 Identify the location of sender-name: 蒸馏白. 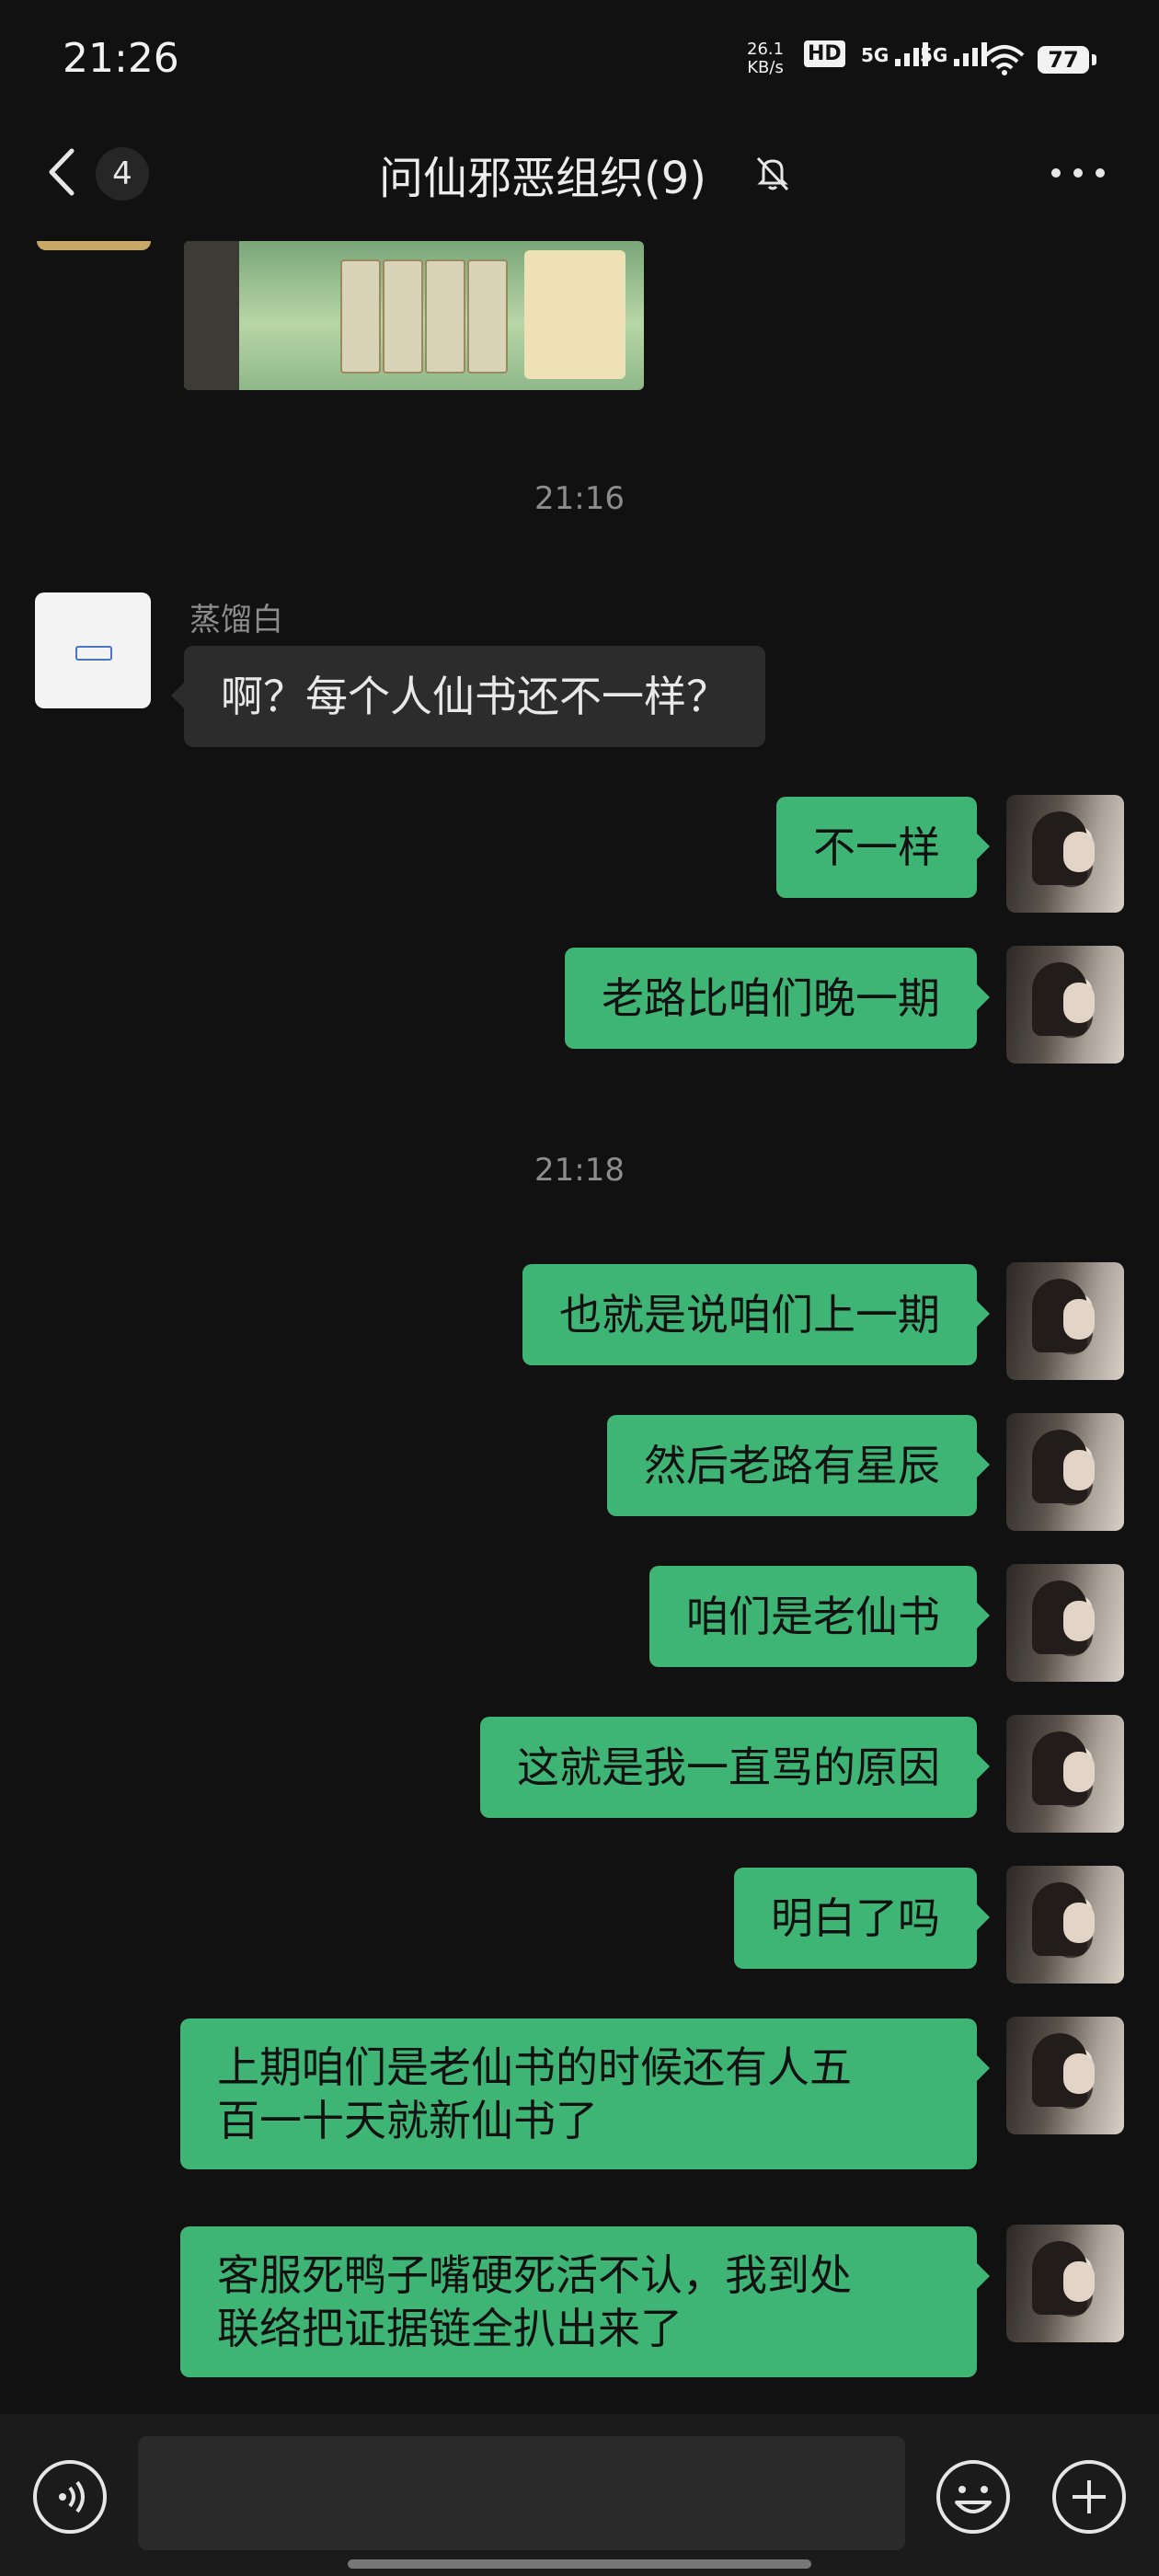
(236, 620).